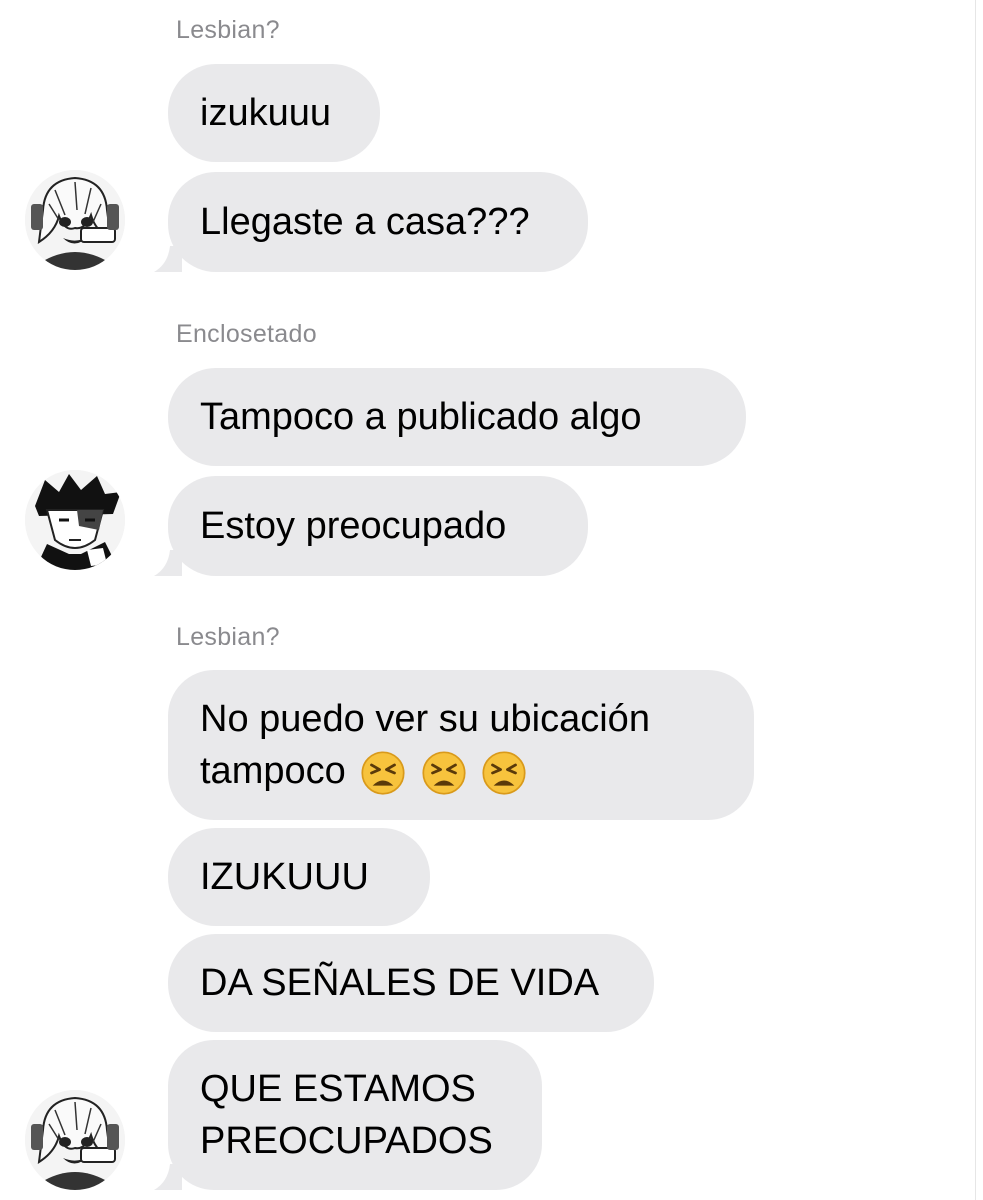 The image size is (983, 1200). I want to click on message-bubble: DA SEÑALES DE VIDA, so click(411, 983).